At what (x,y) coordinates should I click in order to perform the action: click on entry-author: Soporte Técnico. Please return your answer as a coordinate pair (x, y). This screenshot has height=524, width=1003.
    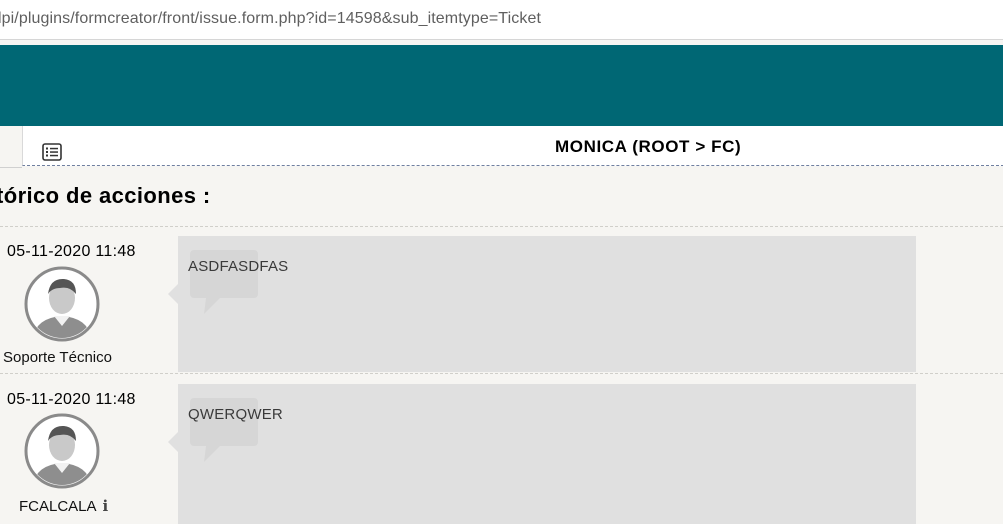
    Looking at the image, I should click on (57, 357).